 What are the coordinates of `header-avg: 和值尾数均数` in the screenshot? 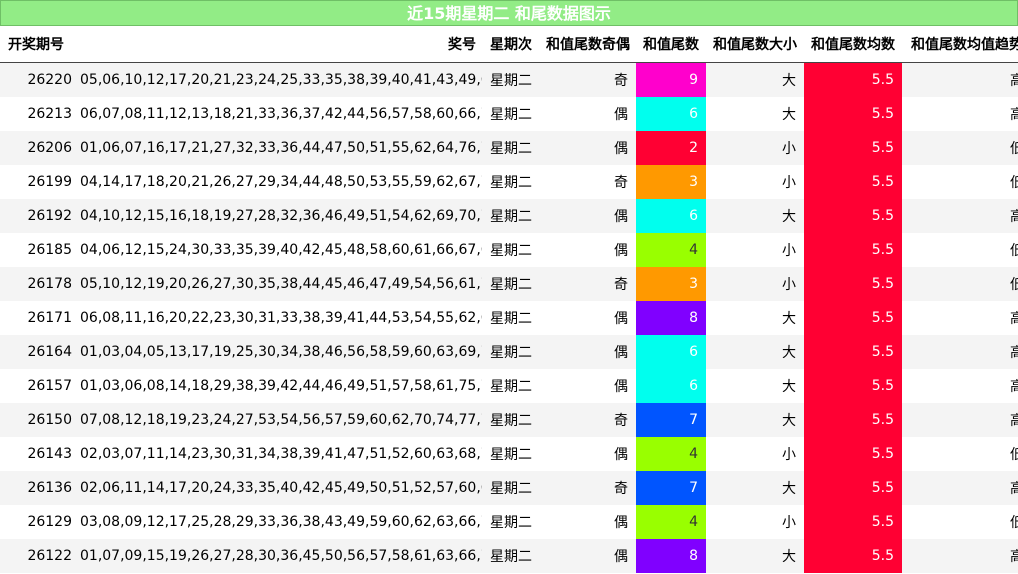 It's located at (853, 44).